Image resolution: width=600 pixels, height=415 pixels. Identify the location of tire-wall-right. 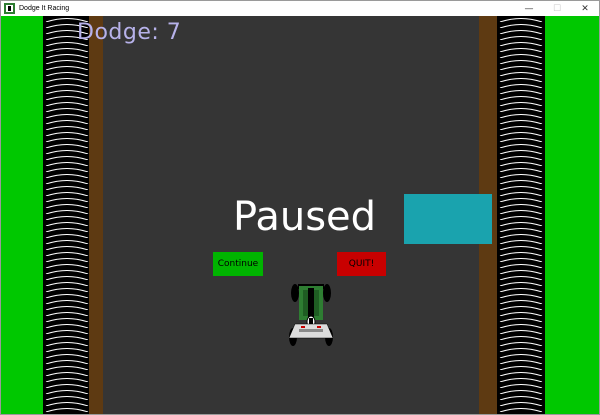
(521, 215).